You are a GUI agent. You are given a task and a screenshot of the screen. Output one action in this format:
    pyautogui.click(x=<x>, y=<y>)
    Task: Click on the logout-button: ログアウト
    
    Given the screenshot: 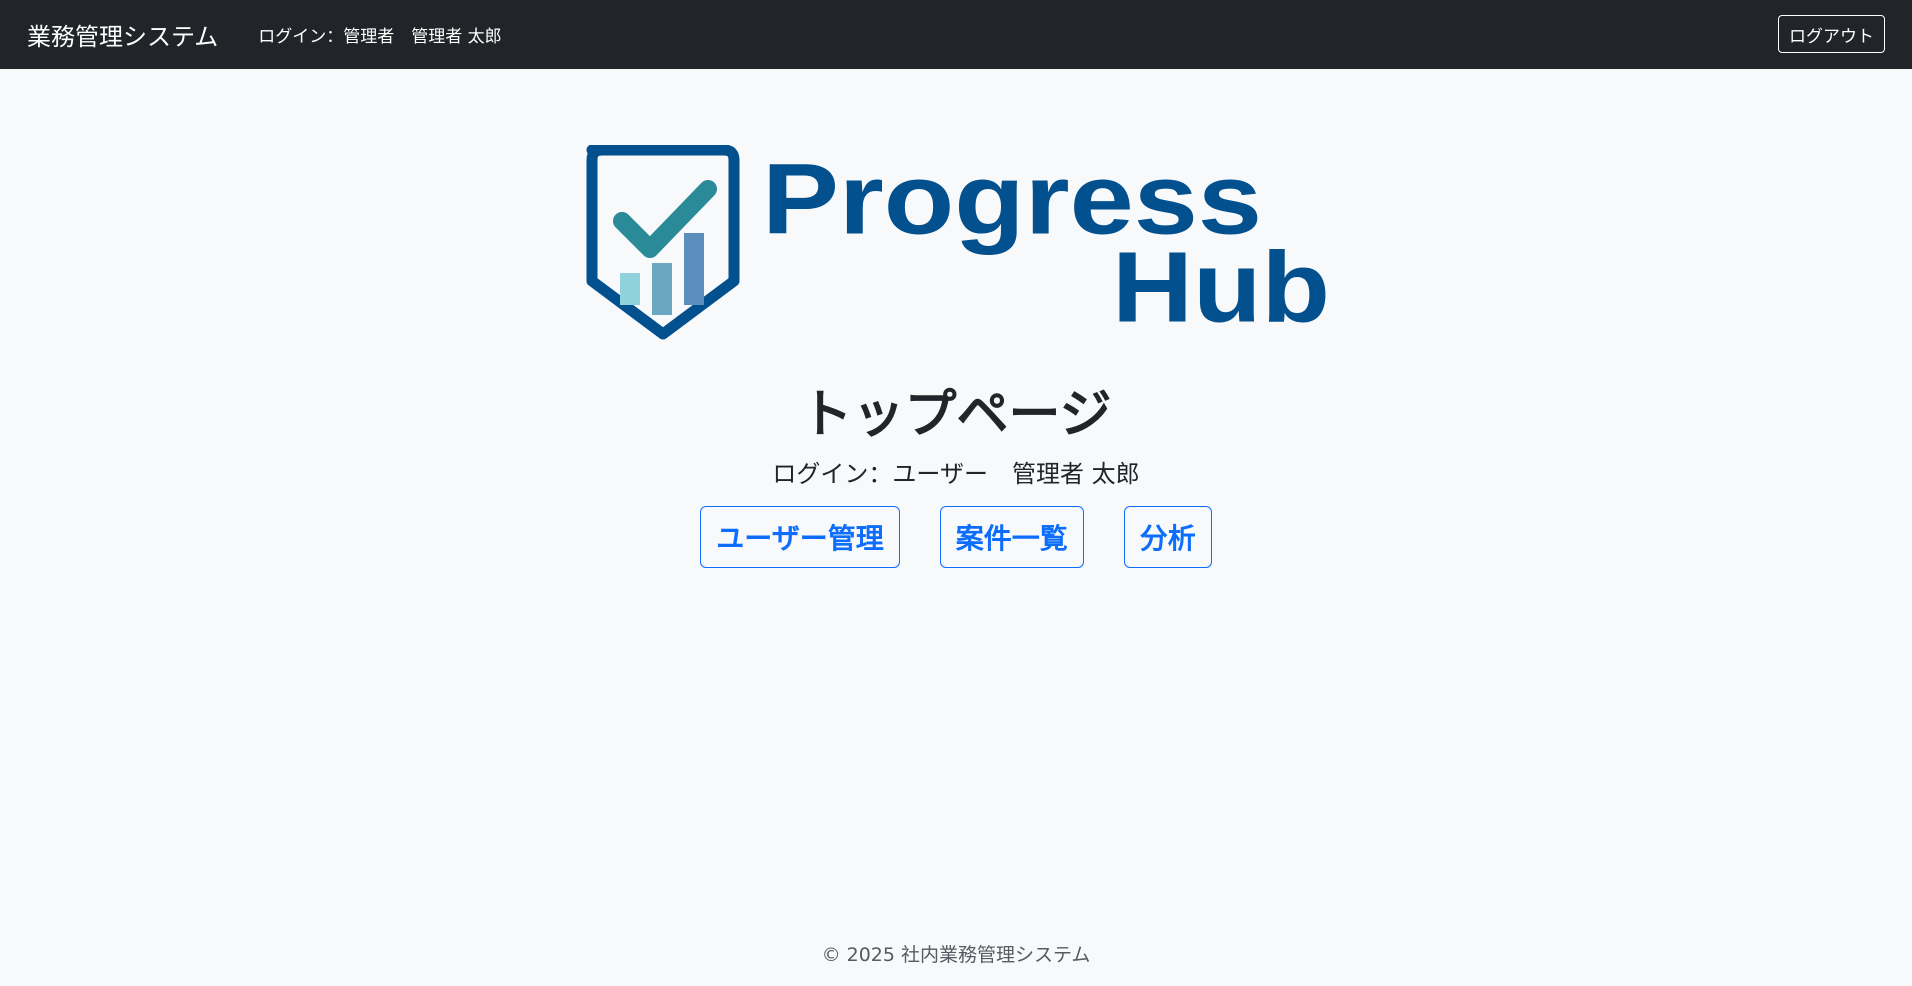 What is the action you would take?
    pyautogui.click(x=1831, y=34)
    